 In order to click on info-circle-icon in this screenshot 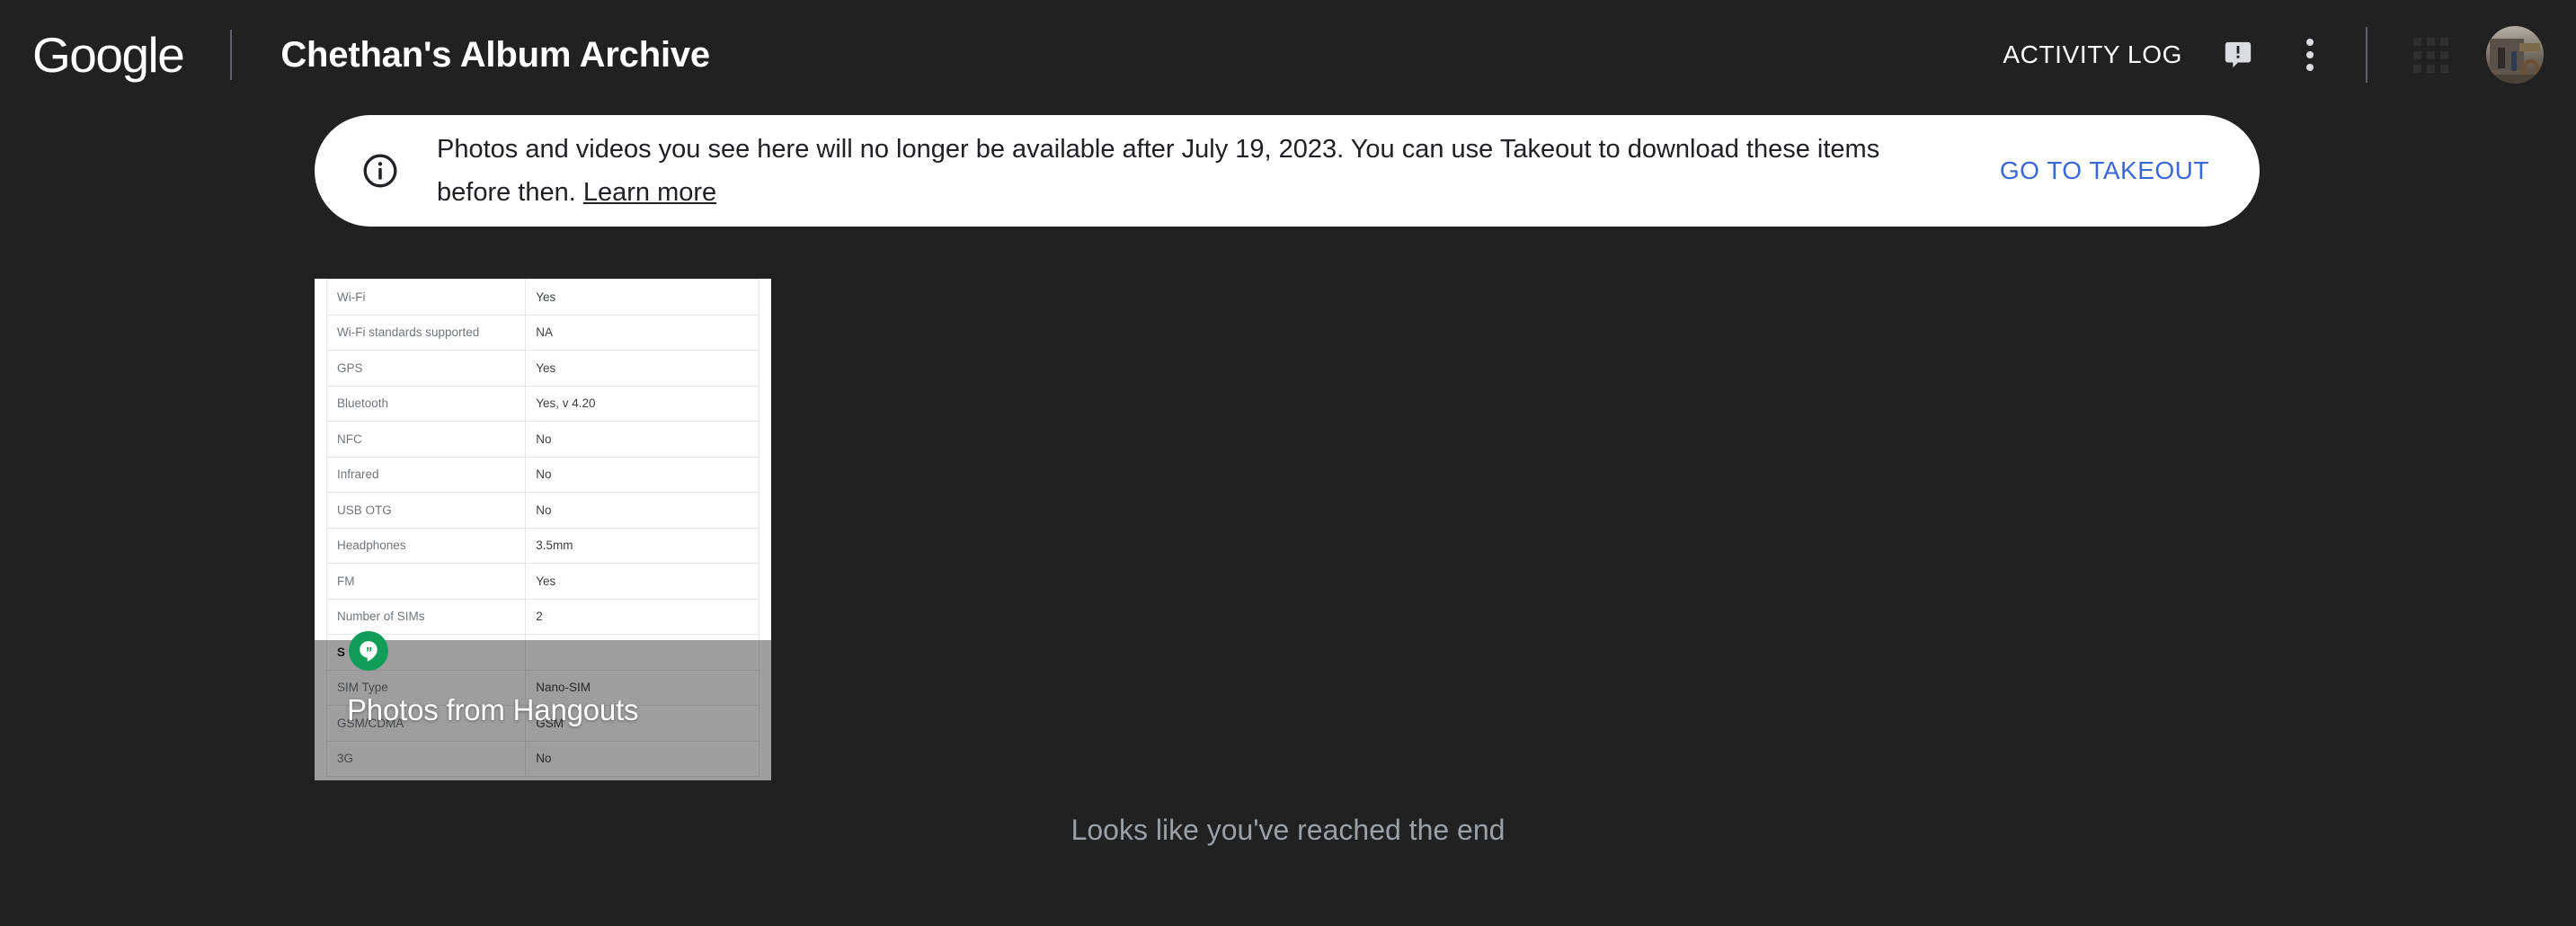, I will do `click(380, 170)`.